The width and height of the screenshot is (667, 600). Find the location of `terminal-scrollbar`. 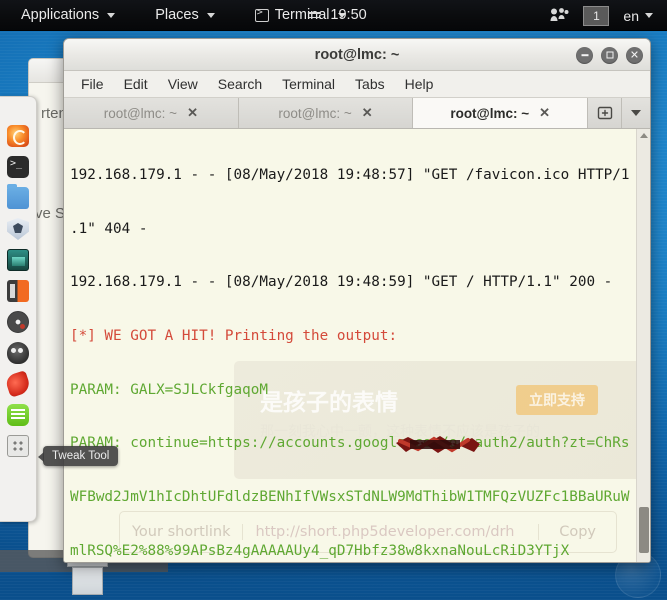

terminal-scrollbar is located at coordinates (643, 345).